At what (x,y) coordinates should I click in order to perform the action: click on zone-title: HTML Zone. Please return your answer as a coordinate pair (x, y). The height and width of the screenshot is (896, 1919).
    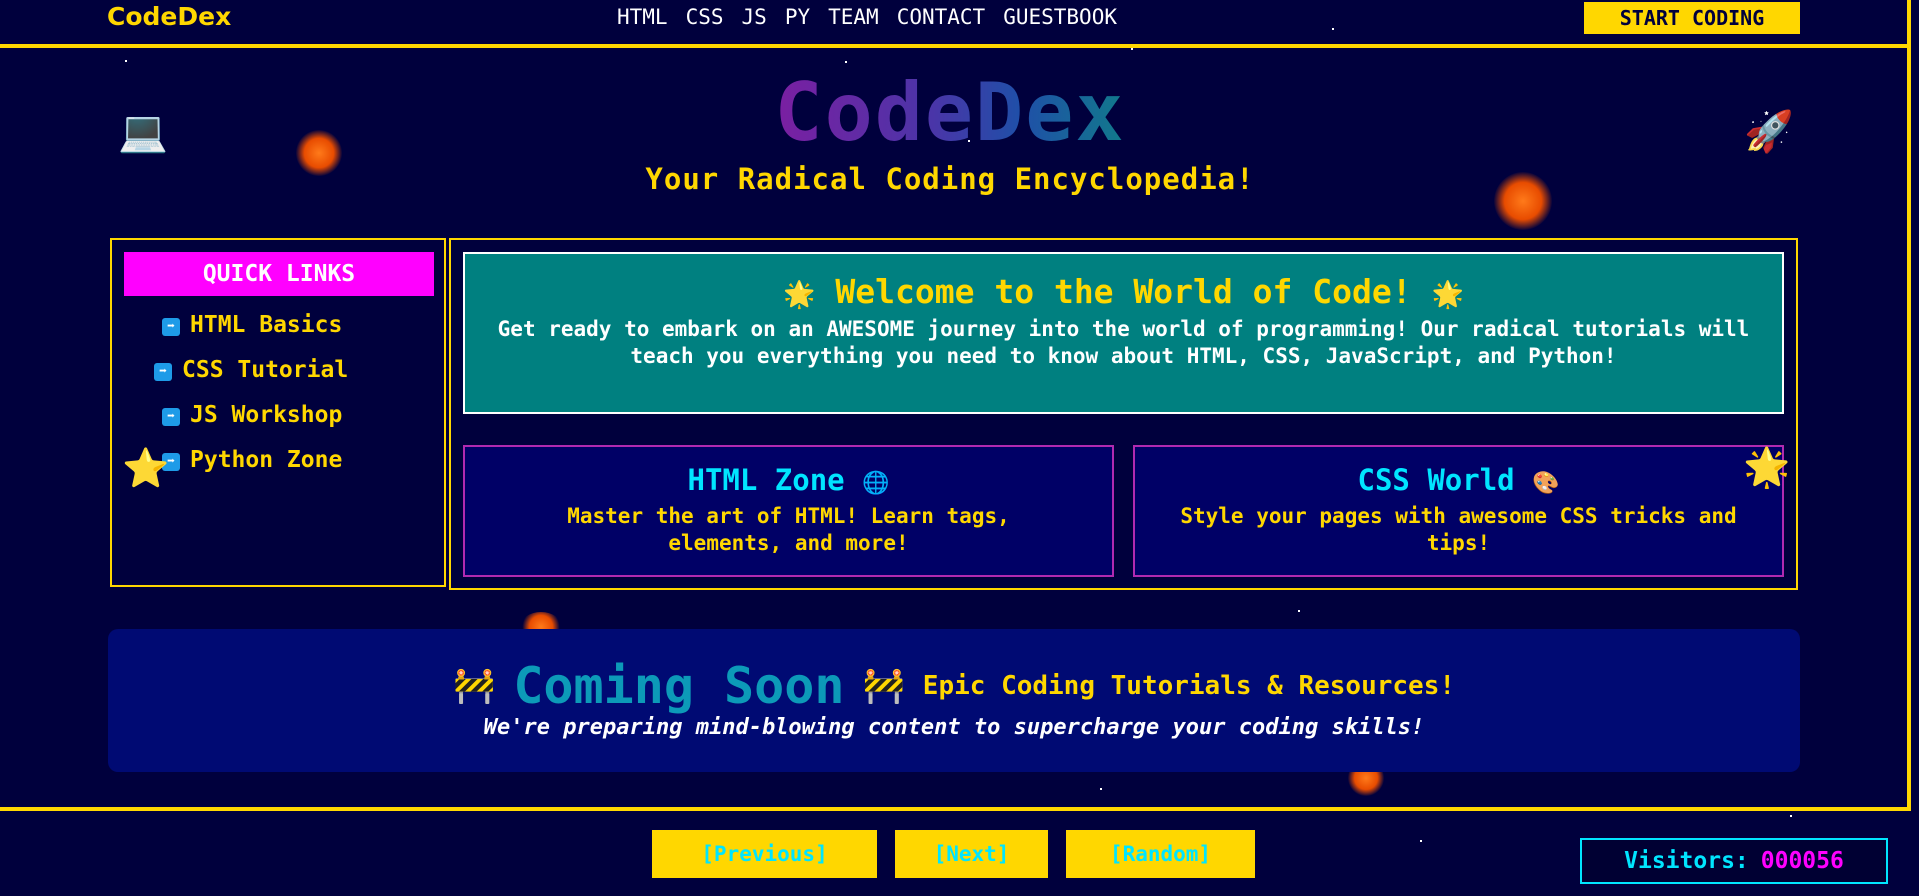
    Looking at the image, I should click on (766, 480).